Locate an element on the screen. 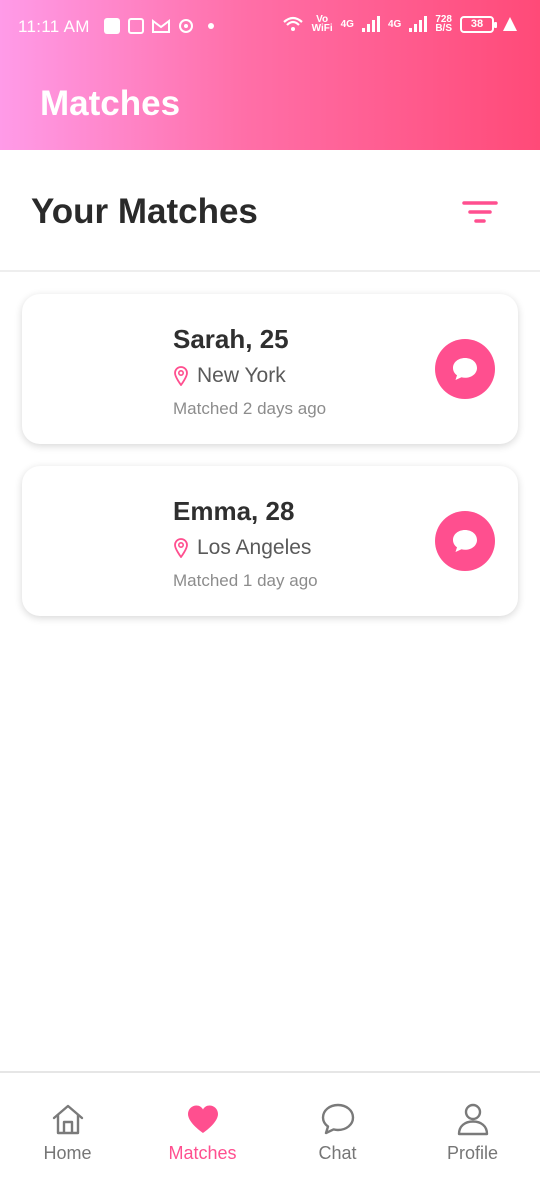  nav-label: Home is located at coordinates (67, 1153).